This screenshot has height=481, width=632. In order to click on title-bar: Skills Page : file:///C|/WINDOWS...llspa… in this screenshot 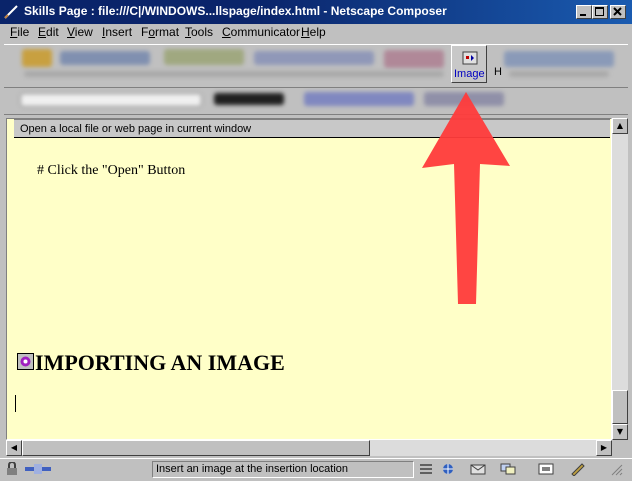, I will do `click(316, 12)`.